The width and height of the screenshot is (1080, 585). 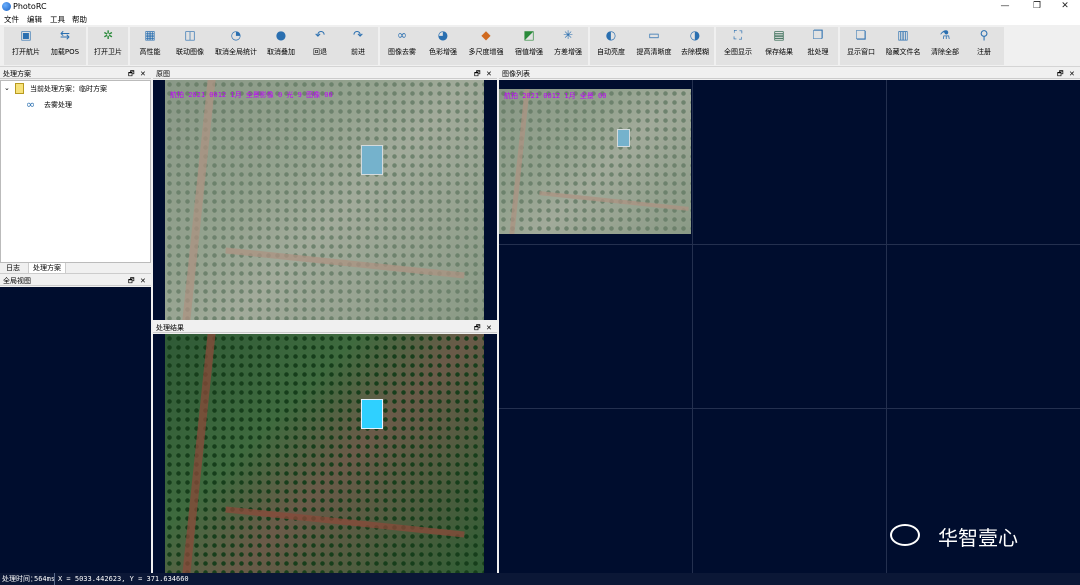 What do you see at coordinates (108, 44) in the screenshot?
I see `open-satellite-button: ✲ 打开卫片` at bounding box center [108, 44].